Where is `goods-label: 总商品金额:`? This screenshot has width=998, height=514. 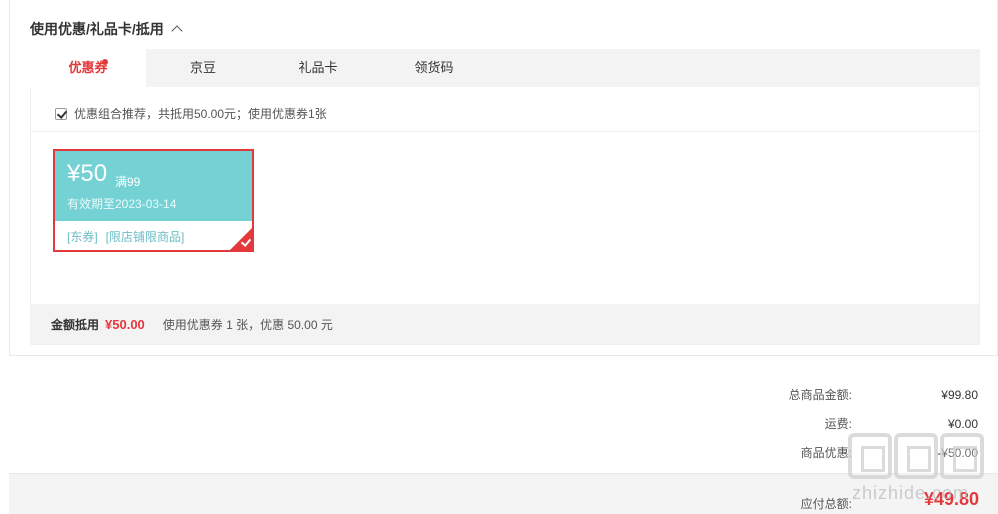
goods-label: 总商品金额: is located at coordinates (820, 395).